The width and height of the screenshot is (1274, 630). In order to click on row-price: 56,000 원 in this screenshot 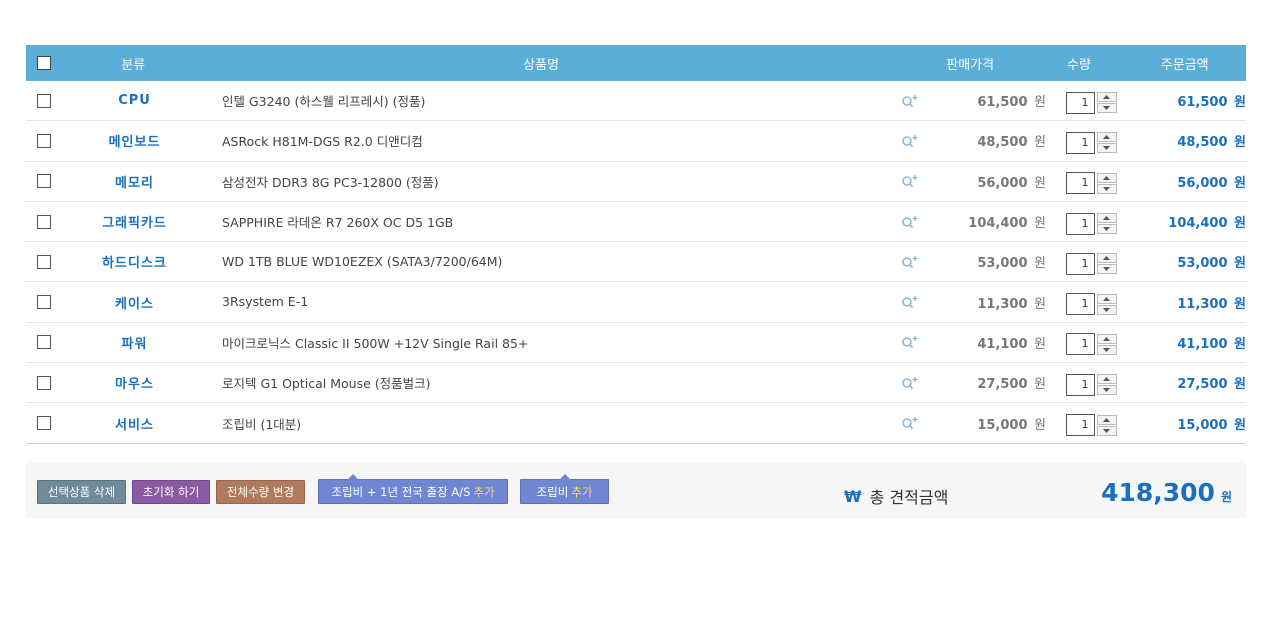, I will do `click(1011, 183)`.